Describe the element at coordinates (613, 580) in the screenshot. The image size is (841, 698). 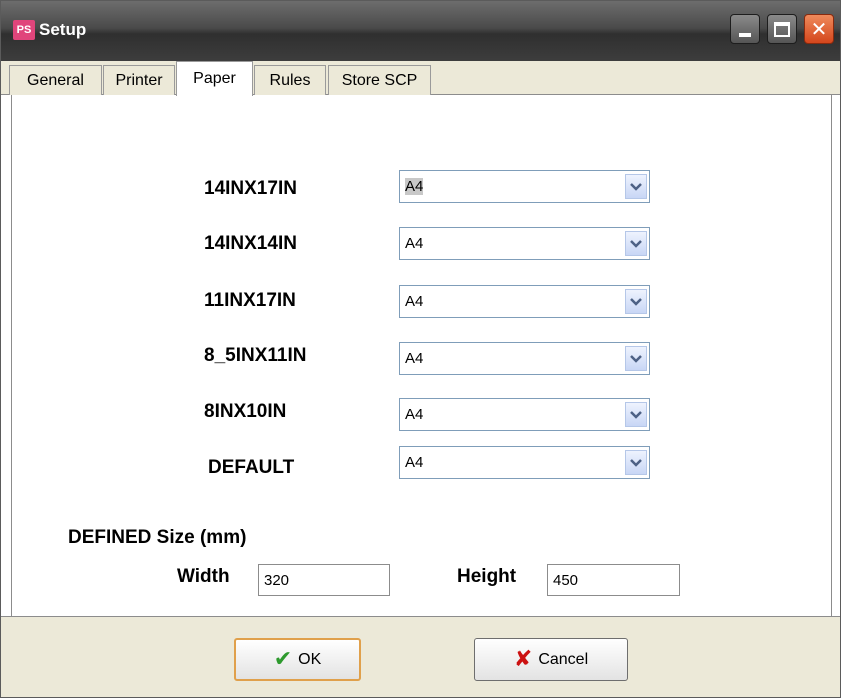
I see `height-input` at that location.